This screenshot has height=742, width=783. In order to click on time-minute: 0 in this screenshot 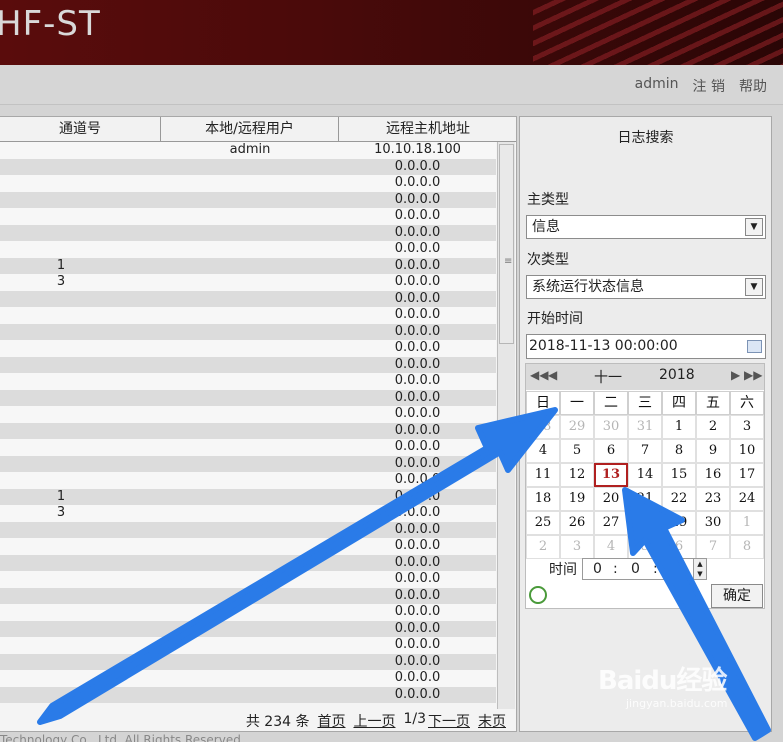, I will do `click(635, 569)`.